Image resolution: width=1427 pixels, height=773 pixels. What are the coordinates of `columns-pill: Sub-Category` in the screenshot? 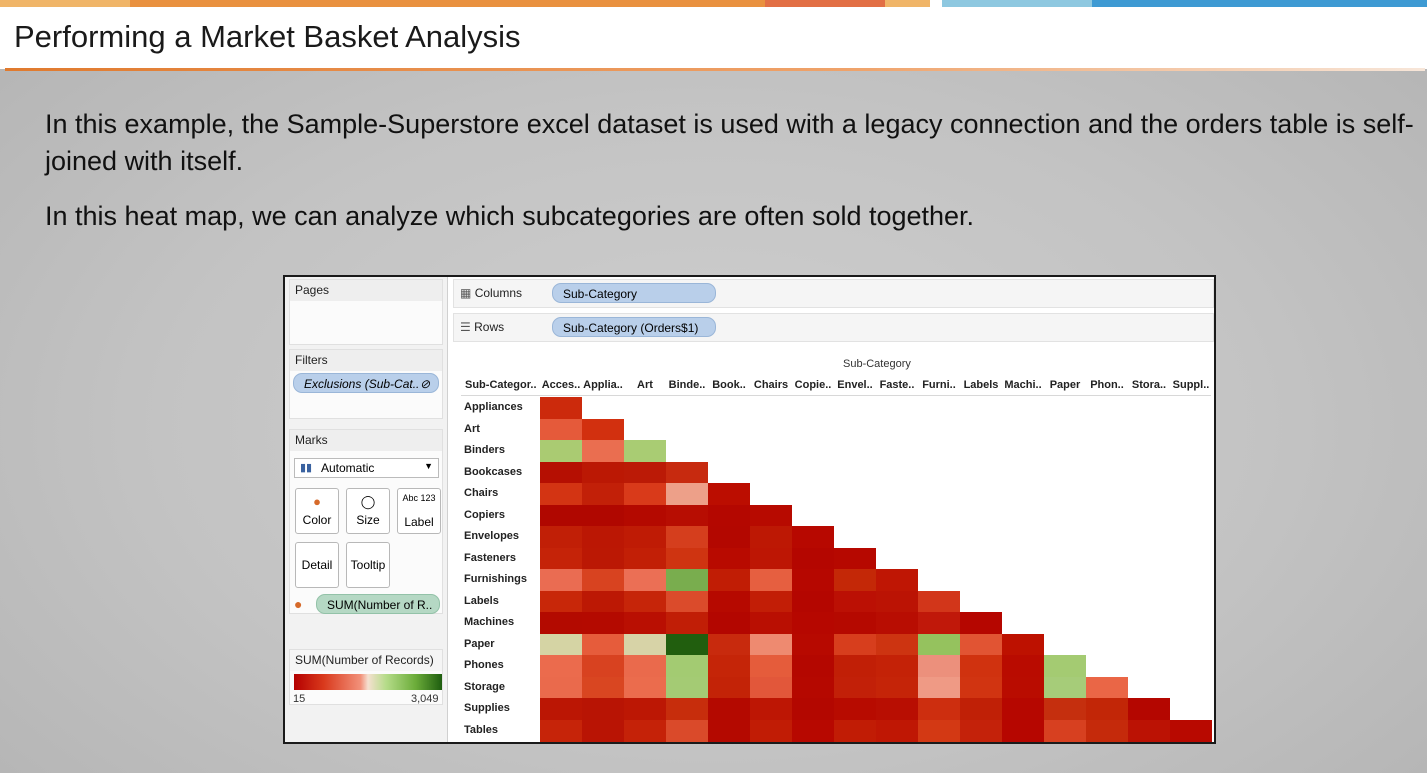 It's located at (634, 293).